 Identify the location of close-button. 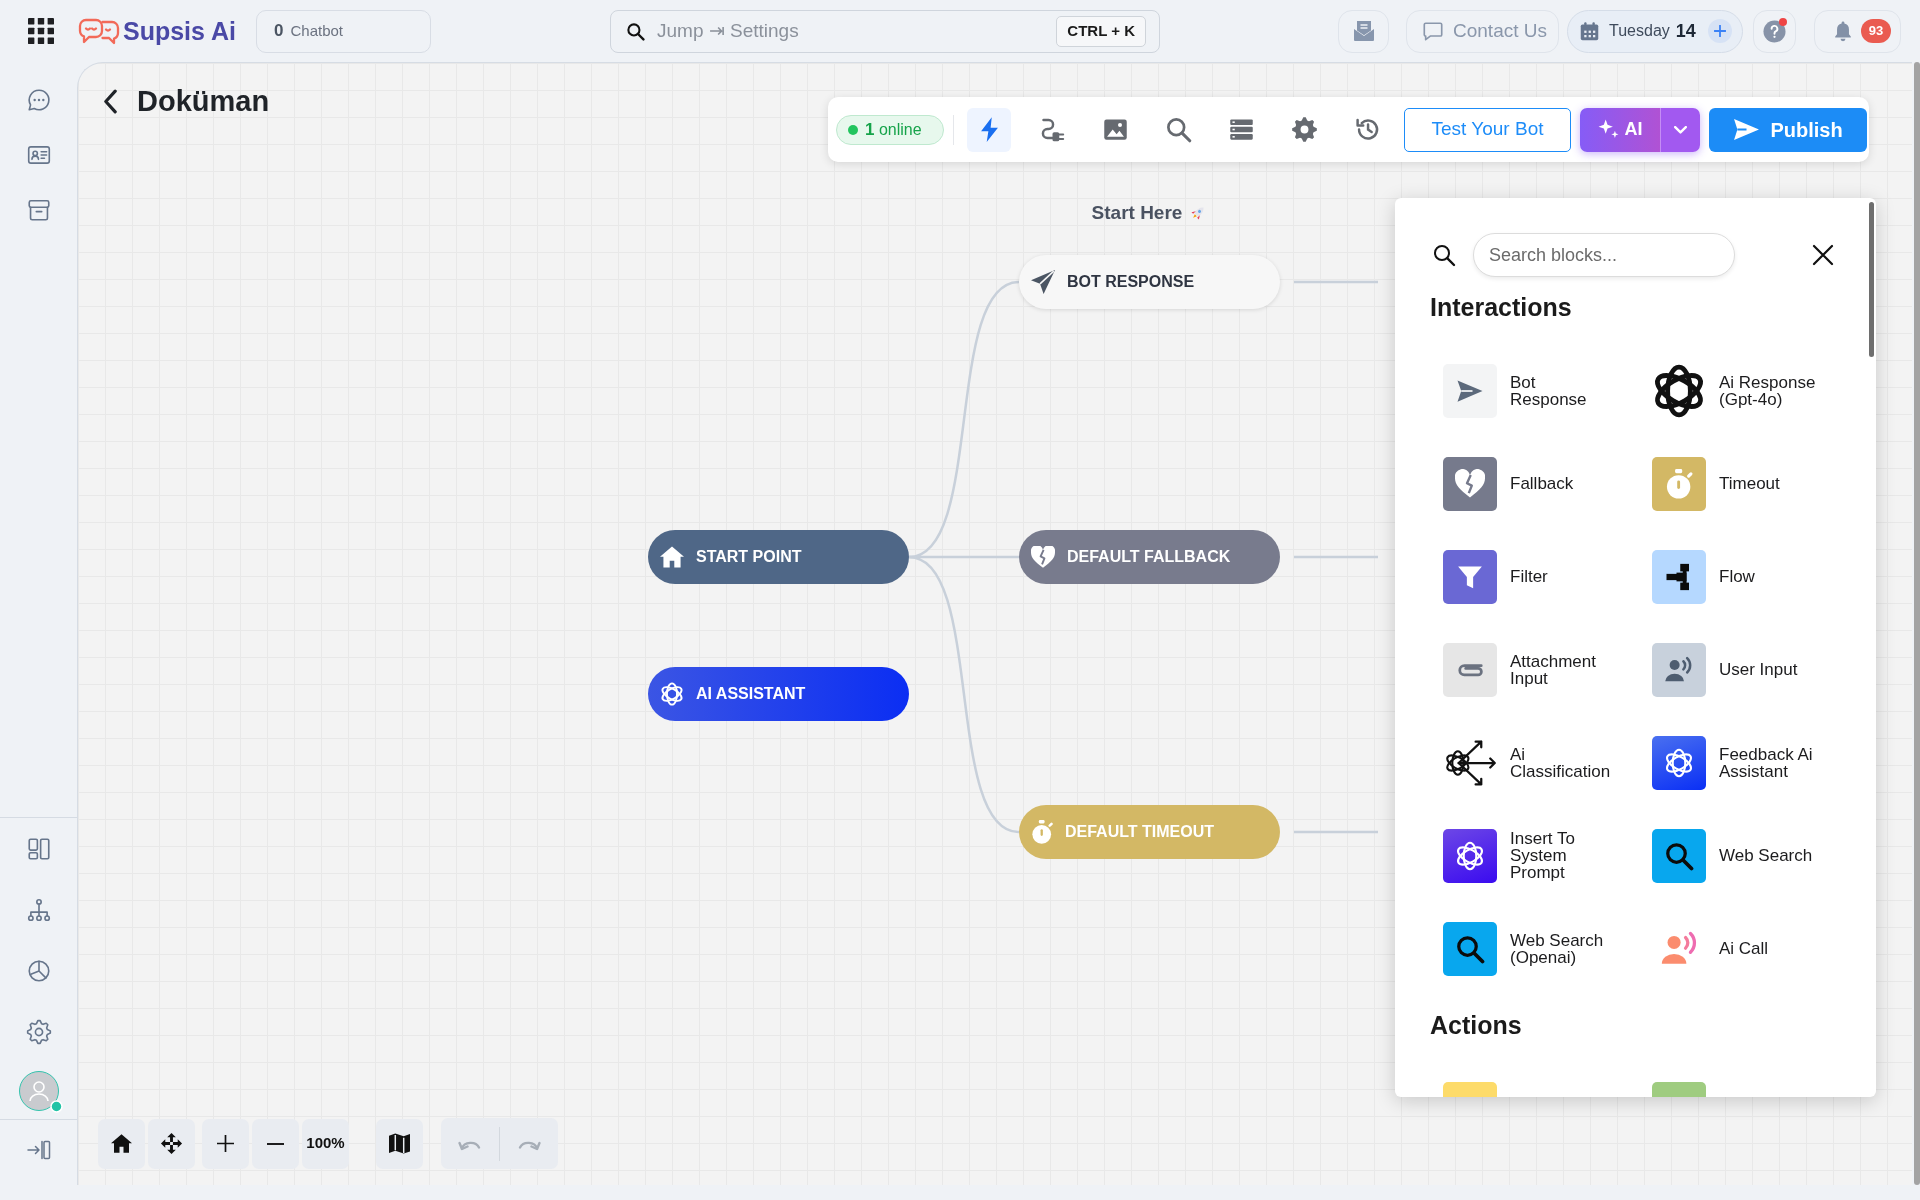
(1823, 255).